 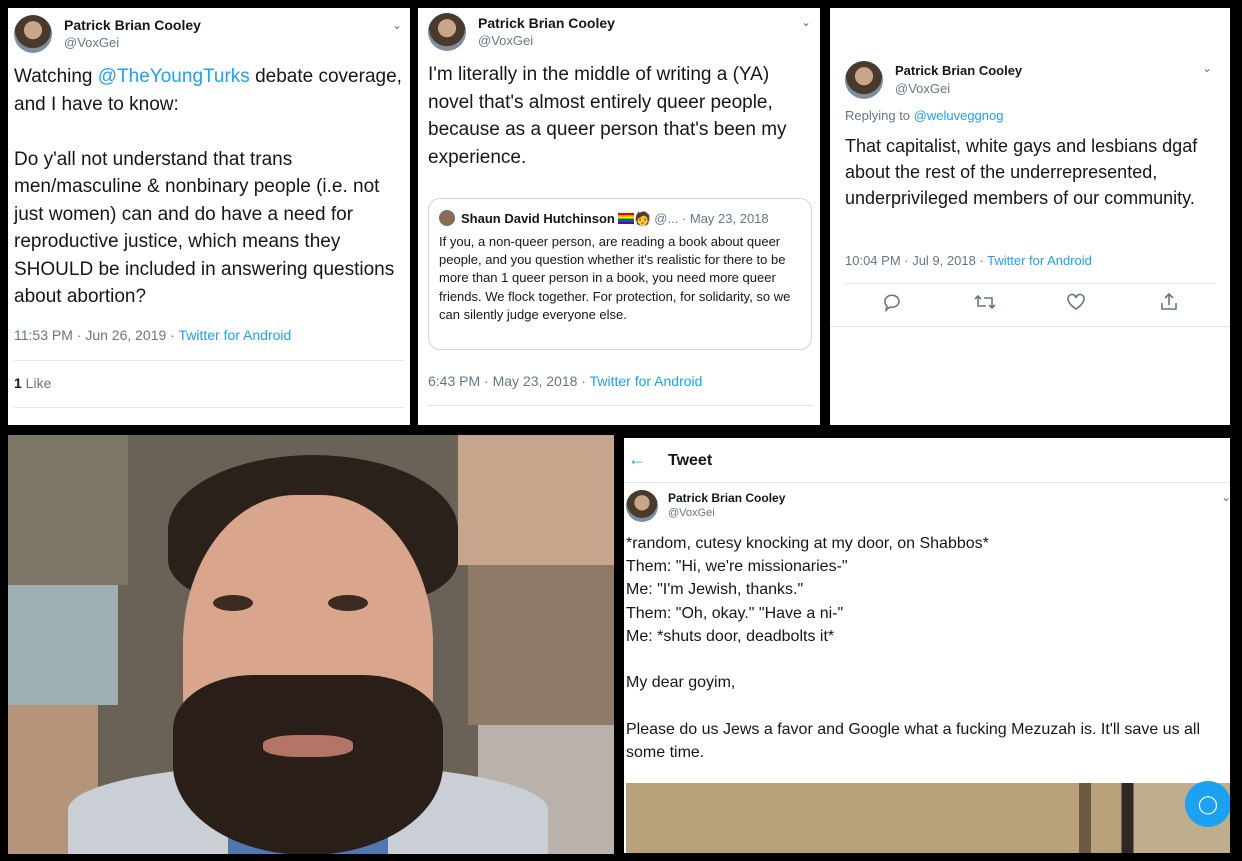 What do you see at coordinates (637, 459) in the screenshot?
I see `back-arrow-icon: ←` at bounding box center [637, 459].